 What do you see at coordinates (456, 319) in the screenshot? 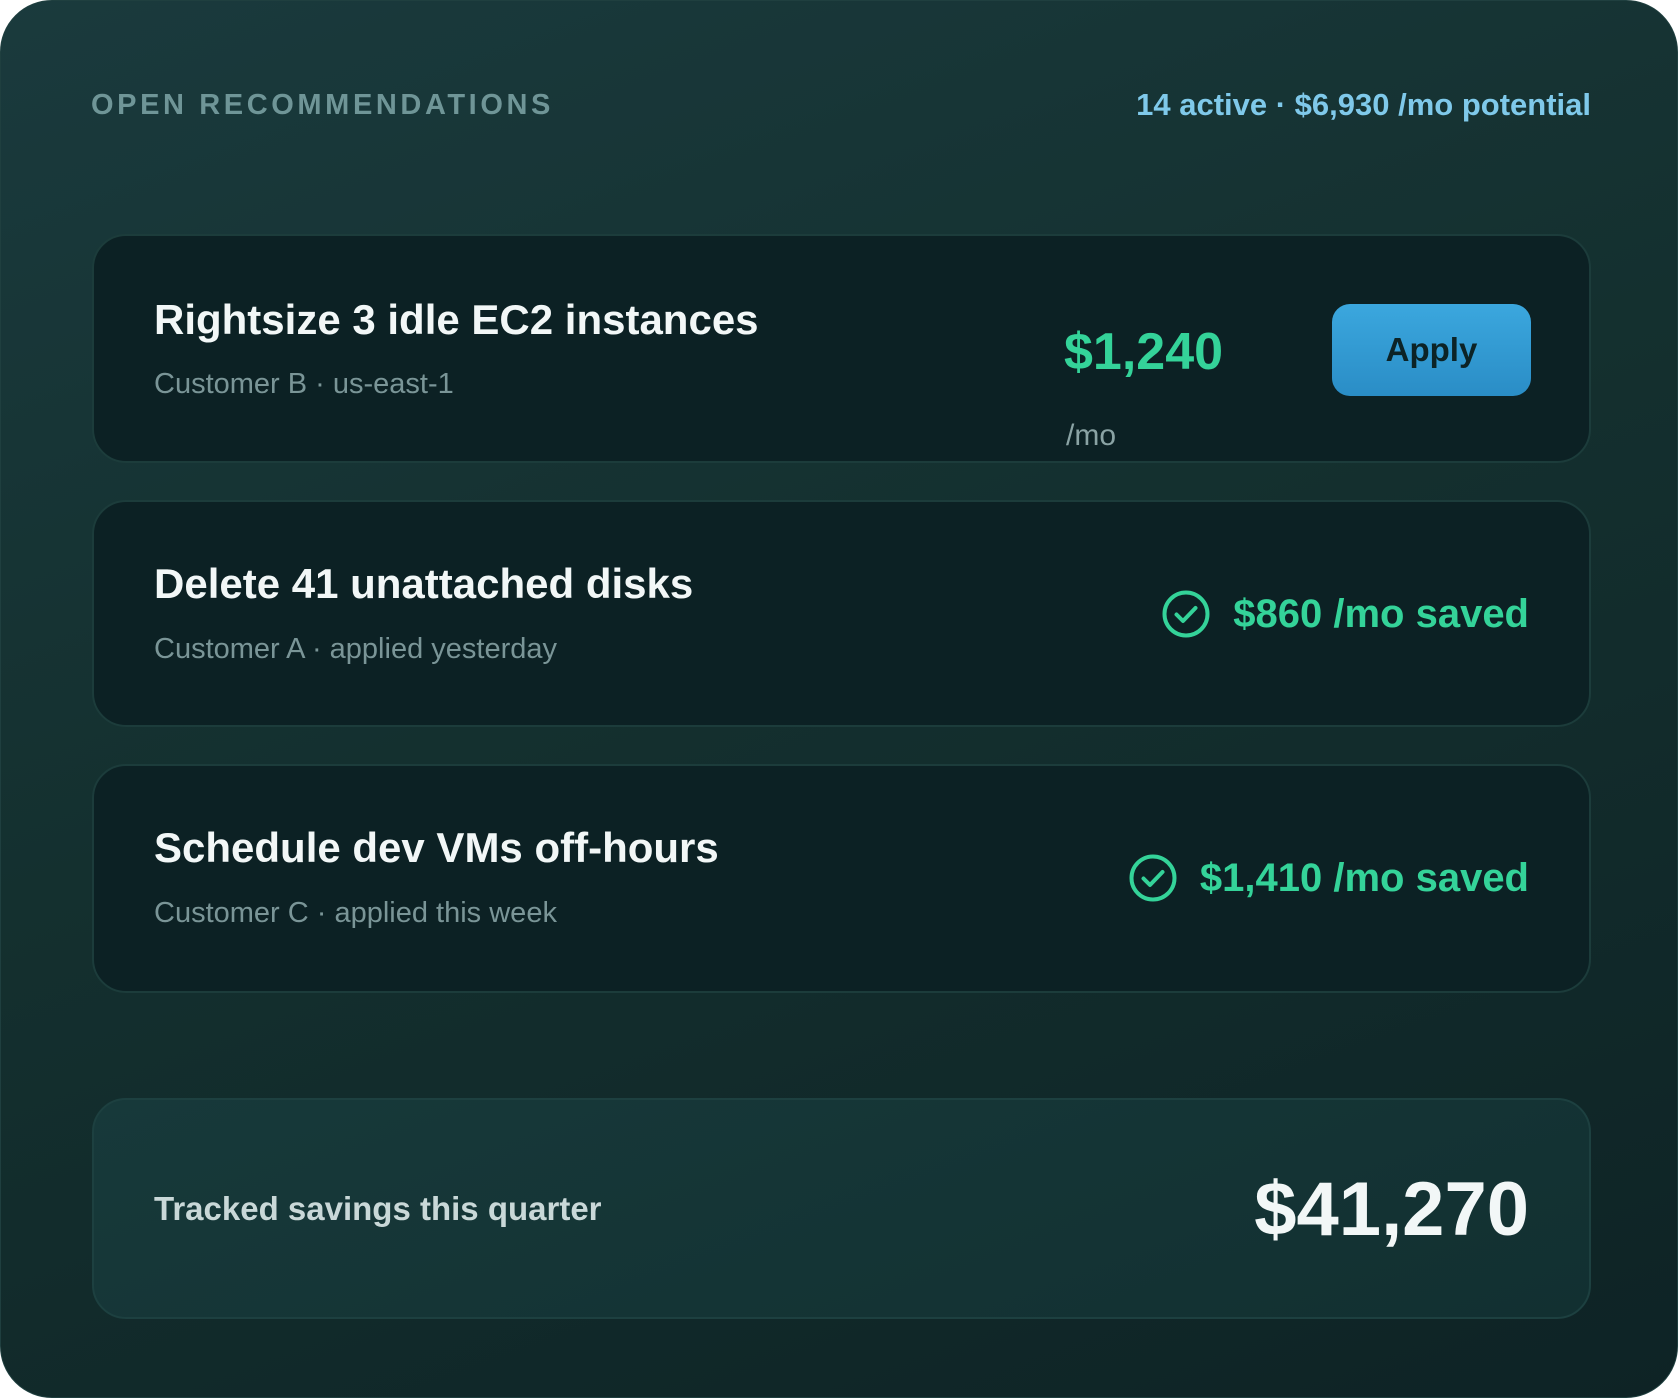
I see `recommendation-title: Rightsize 3 idle EC2 instances` at bounding box center [456, 319].